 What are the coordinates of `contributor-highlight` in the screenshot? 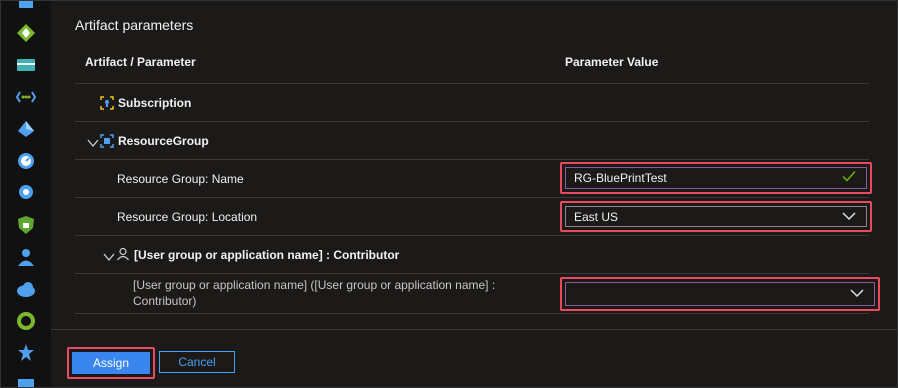 It's located at (720, 294).